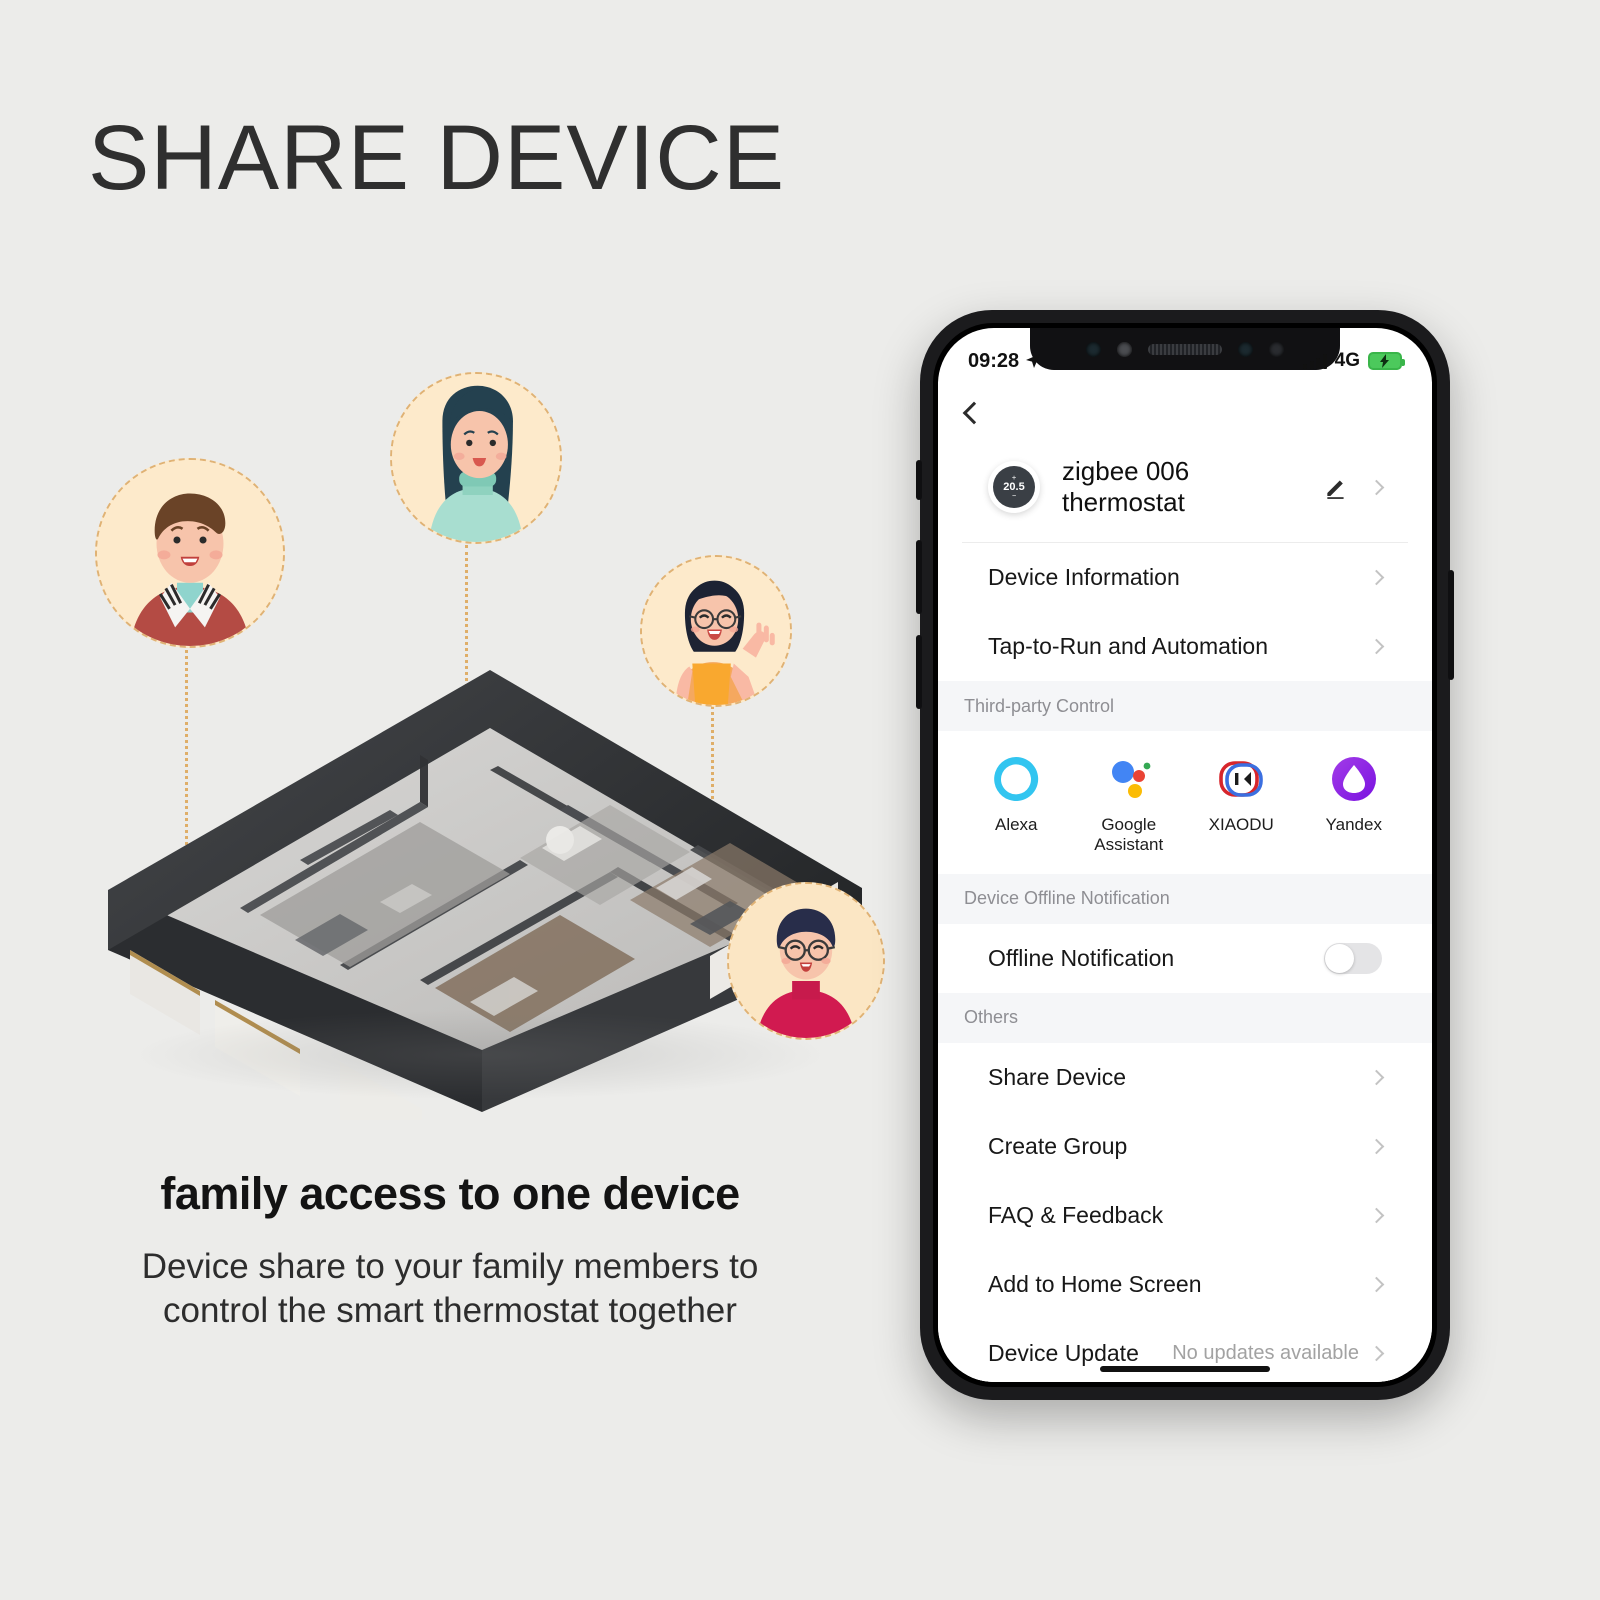 The image size is (1600, 1600). What do you see at coordinates (919, 672) in the screenshot?
I see `phone-volume-down-button` at bounding box center [919, 672].